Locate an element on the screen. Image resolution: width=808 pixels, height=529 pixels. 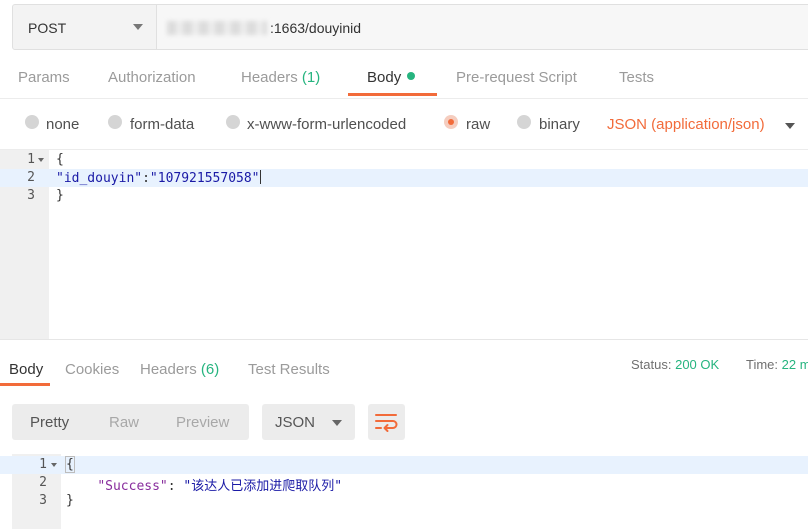
url-text: :1663/douyinid is located at coordinates (316, 28).